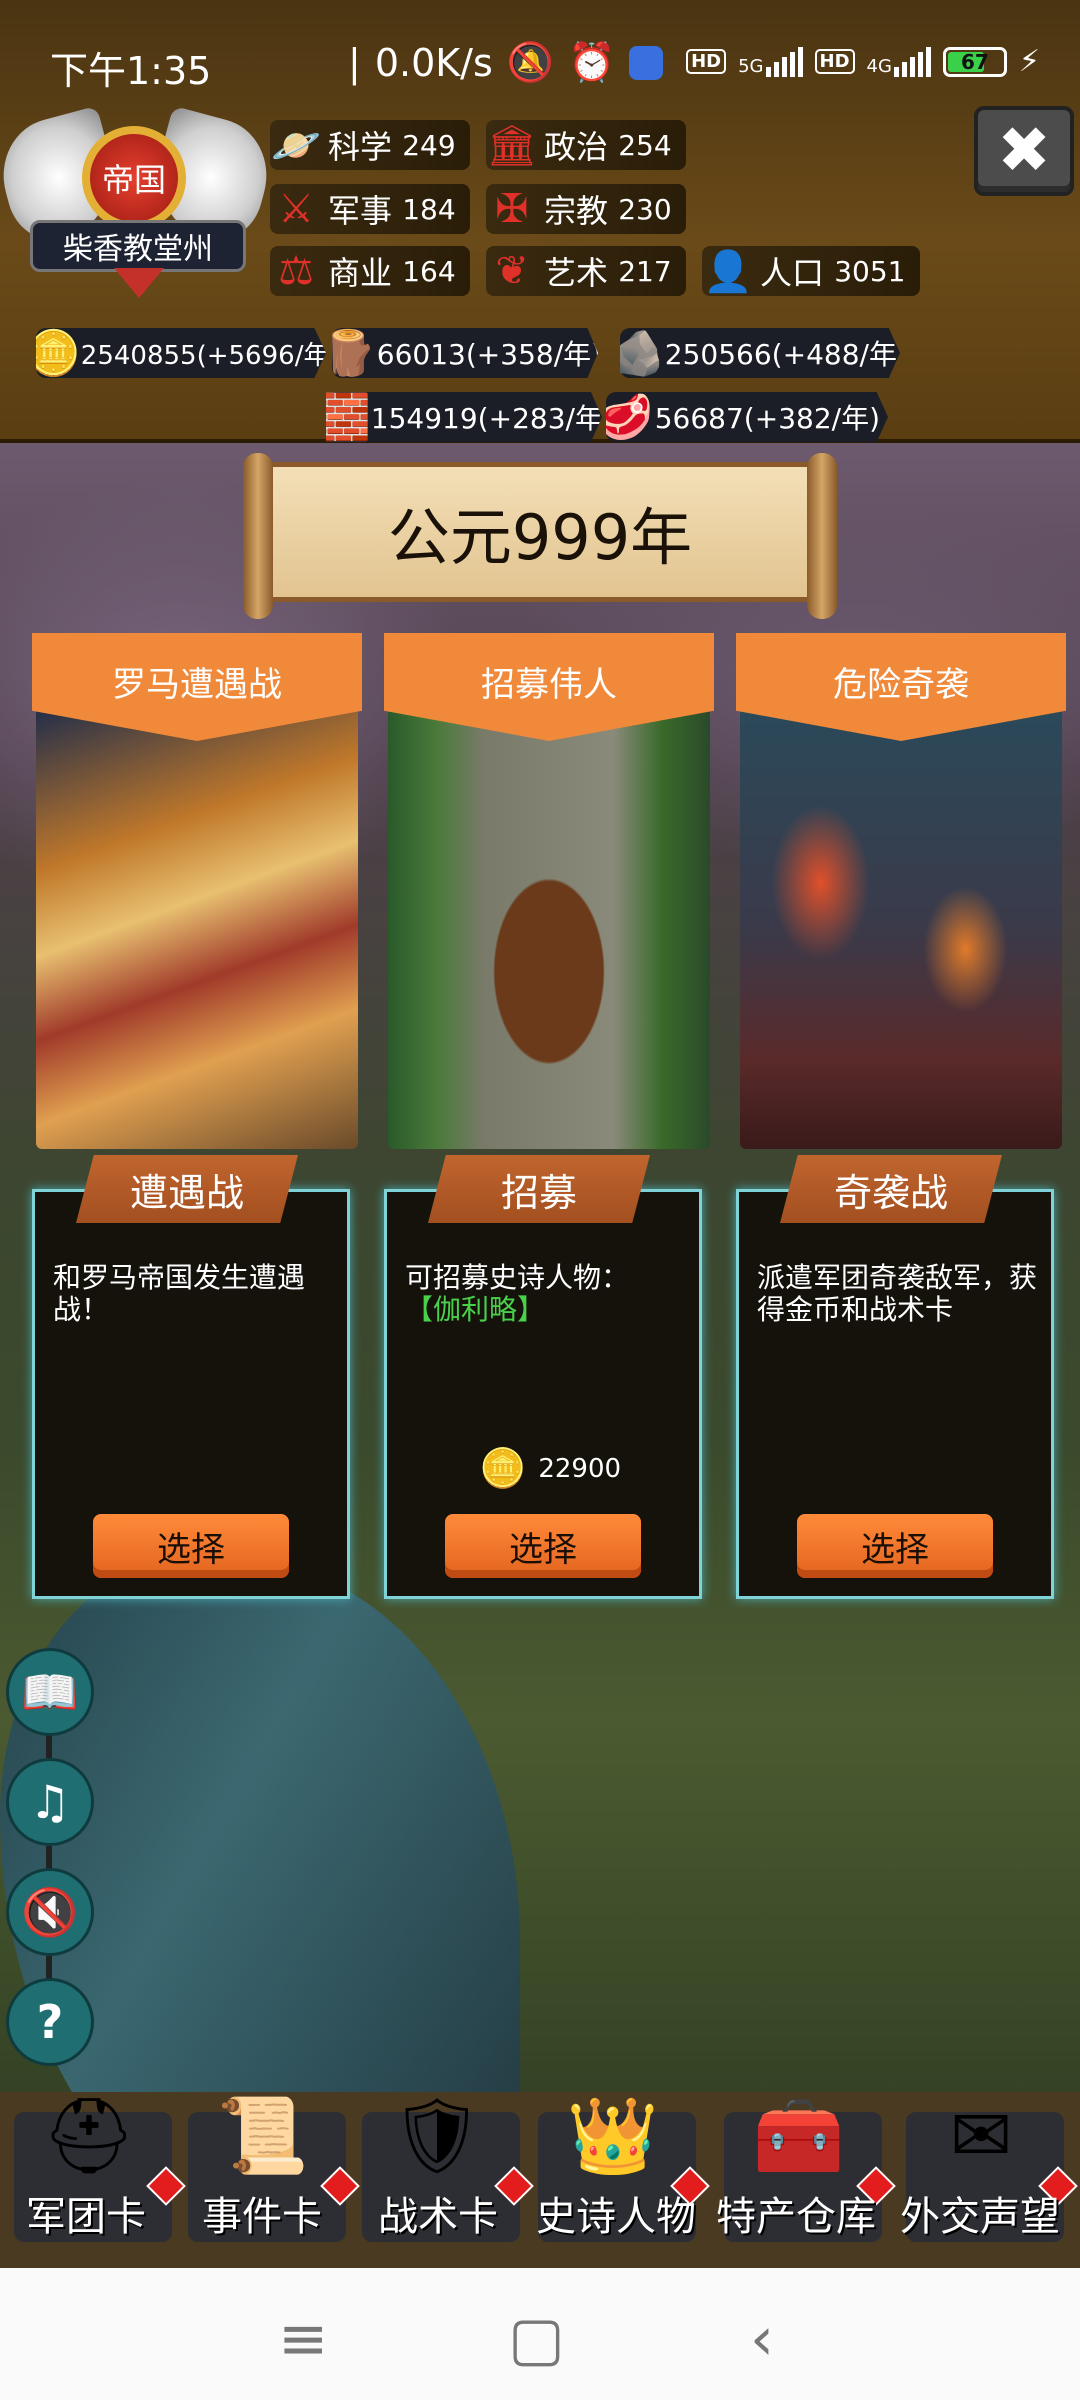 This screenshot has height=2400, width=1080. What do you see at coordinates (131, 71) in the screenshot?
I see `status-time: 下午1:35` at bounding box center [131, 71].